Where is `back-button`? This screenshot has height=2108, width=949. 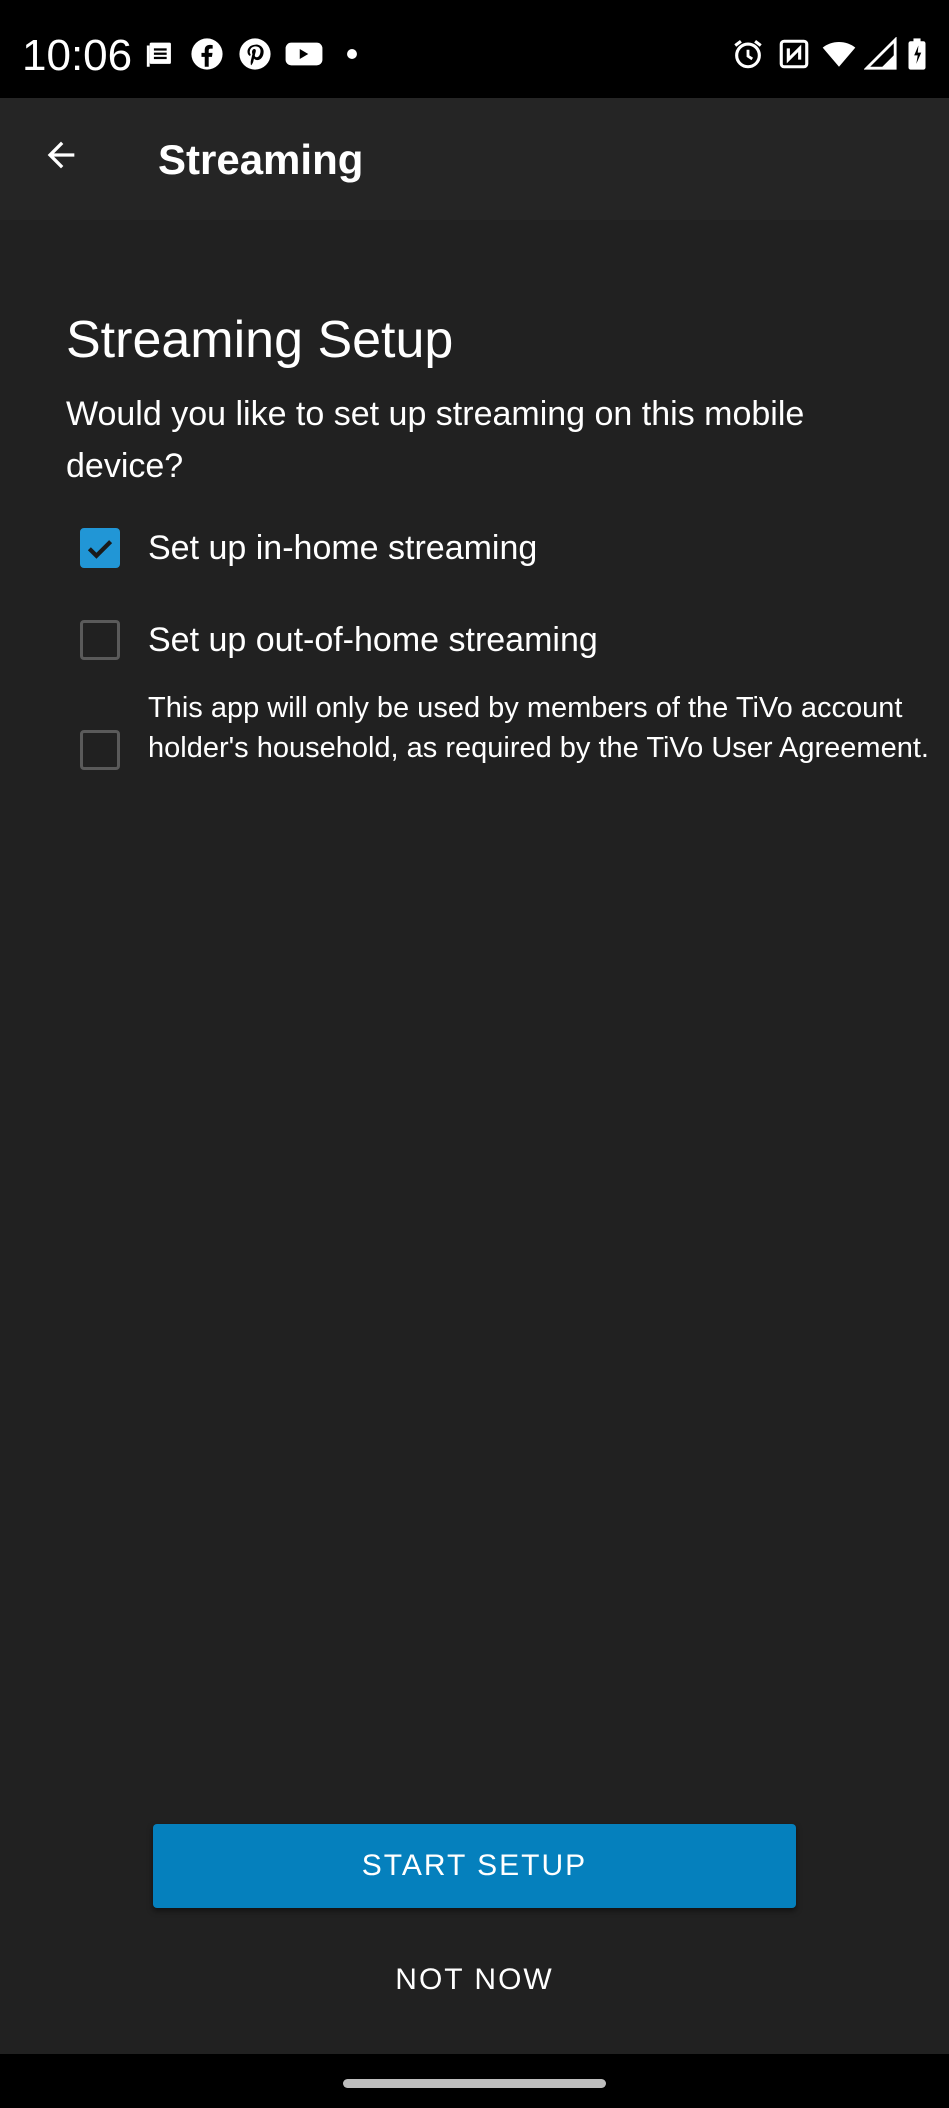 back-button is located at coordinates (61, 155).